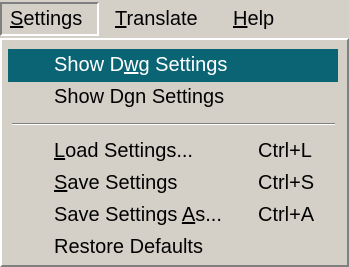 This screenshot has width=349, height=267. I want to click on menu-bar: Settings Translate Help, so click(174, 19).